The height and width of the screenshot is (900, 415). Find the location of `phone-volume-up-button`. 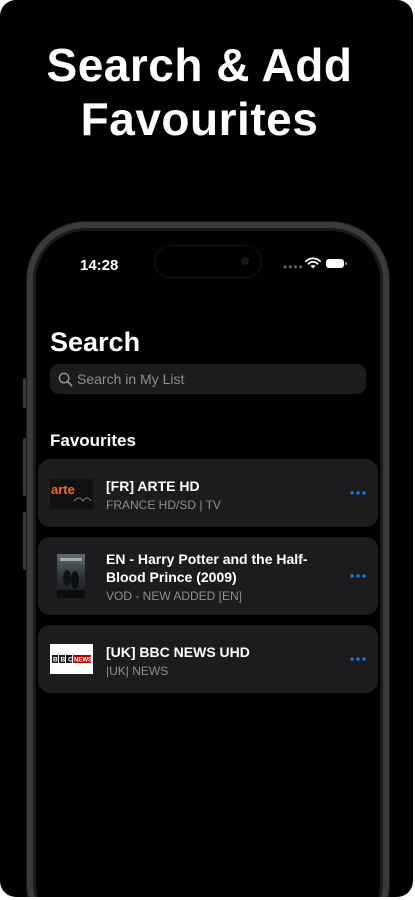

phone-volume-up-button is located at coordinates (24, 467).